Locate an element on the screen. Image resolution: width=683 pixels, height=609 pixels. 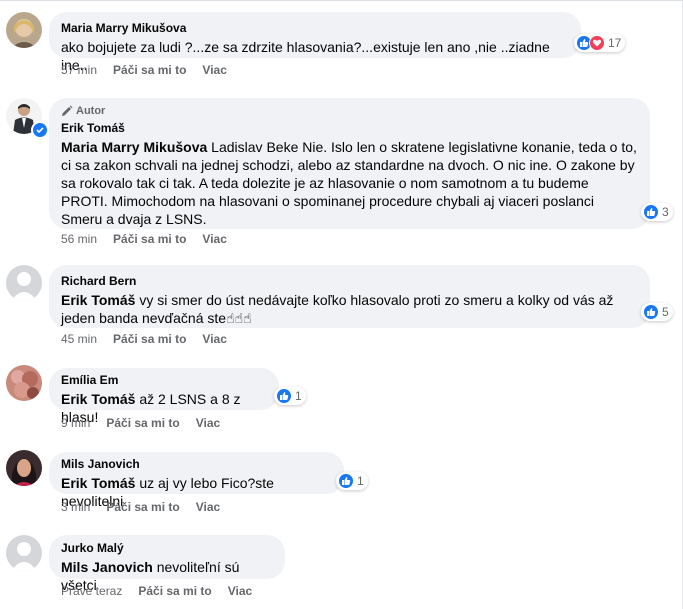
comment-actions: 56 min Páči sa mi to Viac is located at coordinates (144, 239).